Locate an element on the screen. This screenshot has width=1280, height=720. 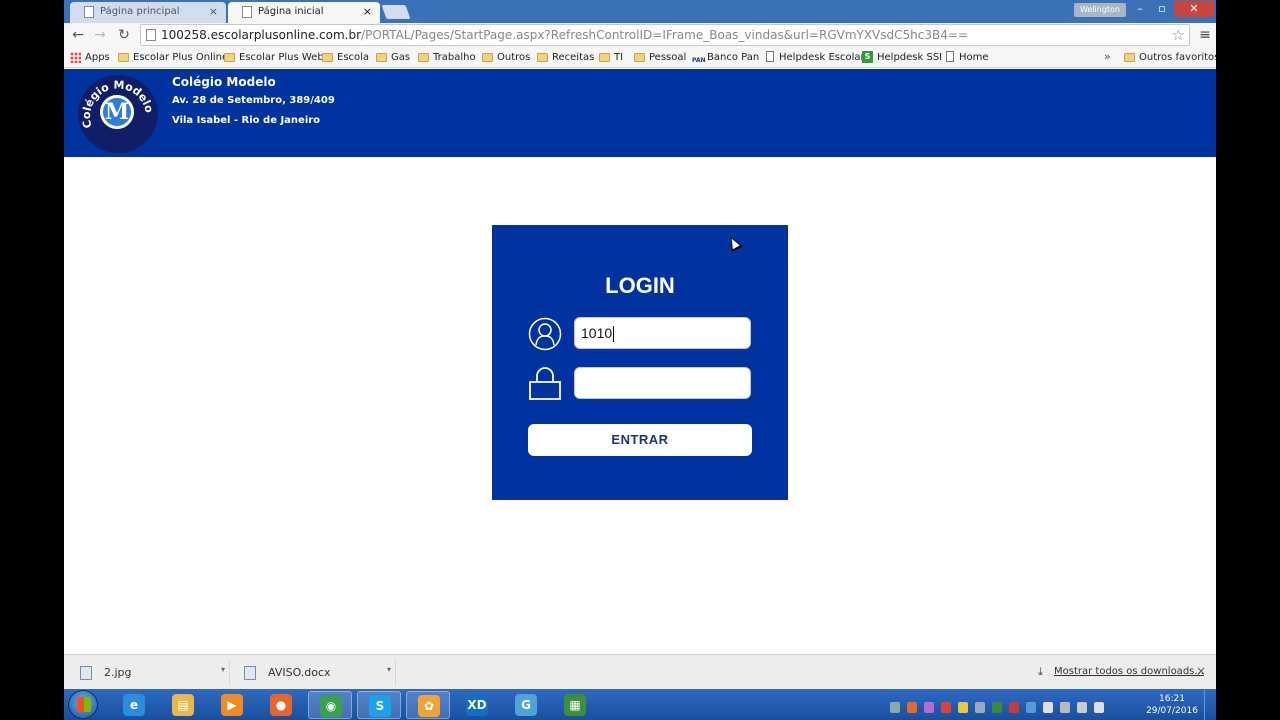
taskbar-internet-explorer: e is located at coordinates (134, 705).